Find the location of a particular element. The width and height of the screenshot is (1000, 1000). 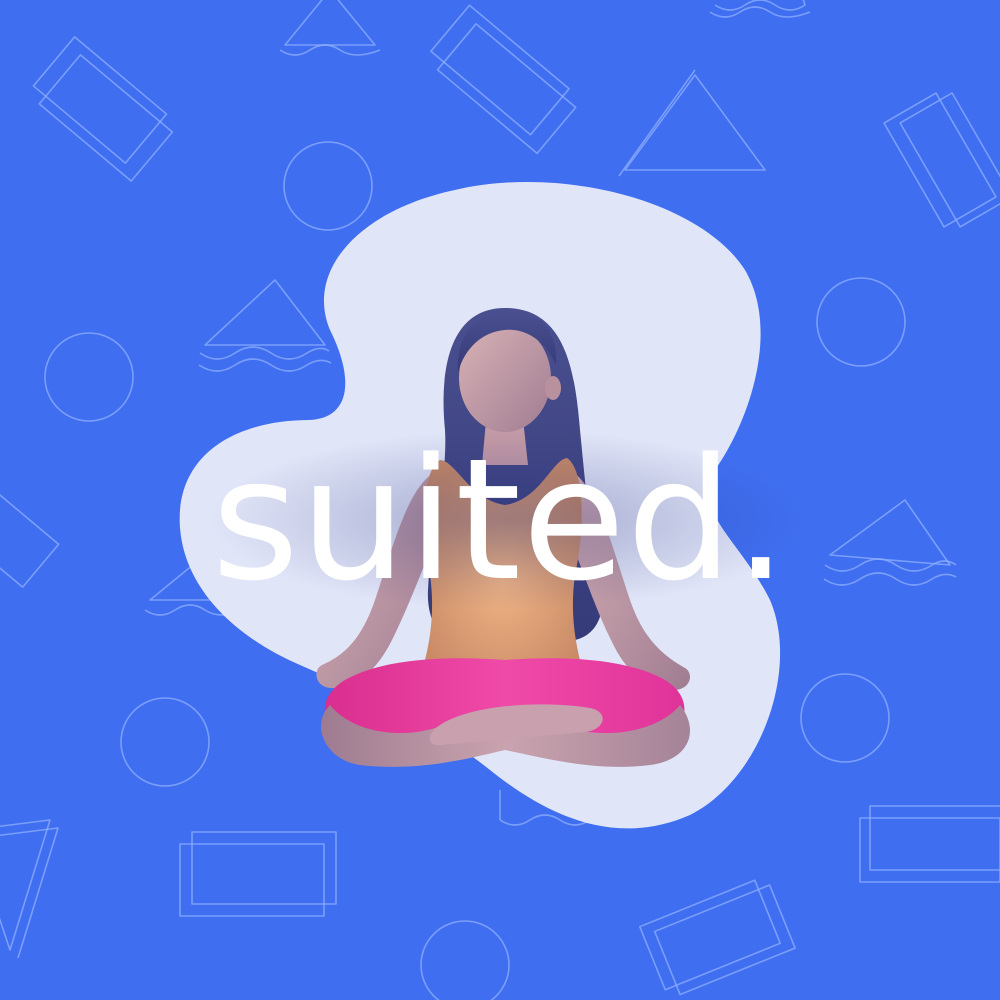

text-glow is located at coordinates (510, 520).